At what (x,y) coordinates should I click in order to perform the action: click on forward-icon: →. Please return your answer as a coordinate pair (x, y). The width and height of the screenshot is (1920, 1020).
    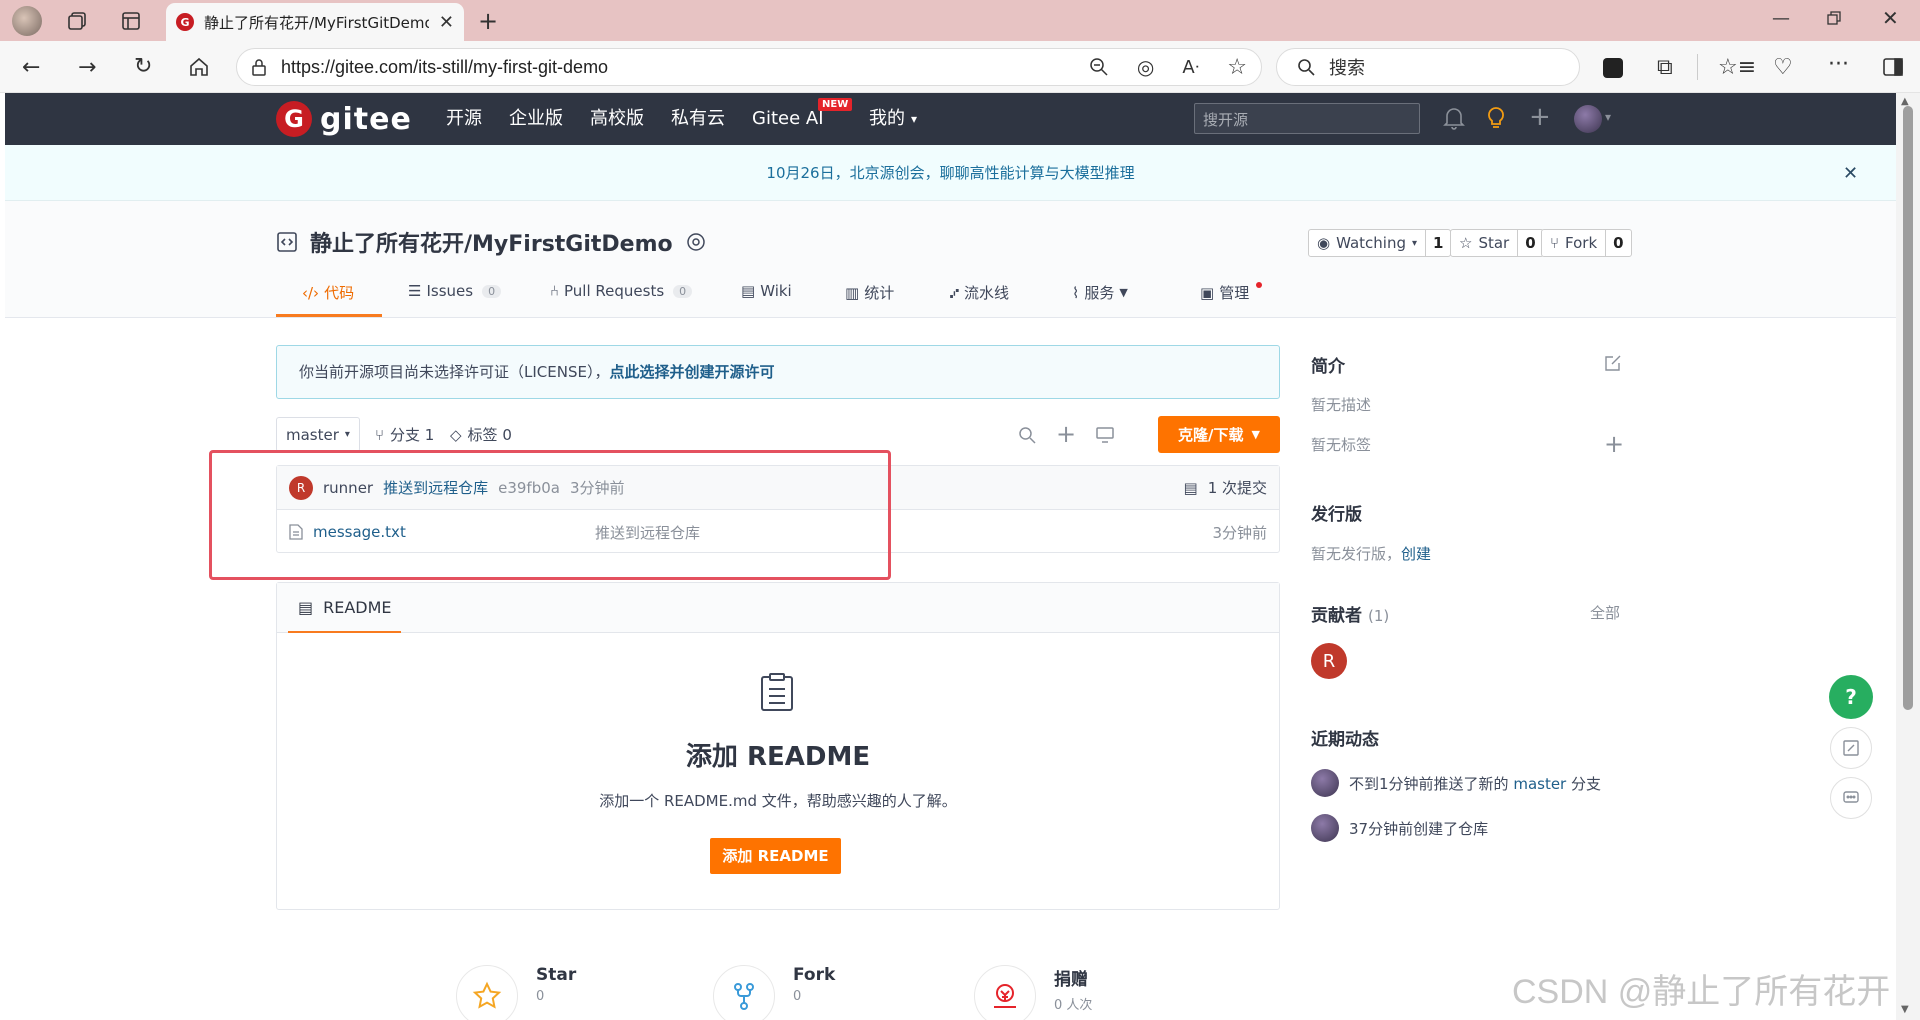
    Looking at the image, I should click on (87, 67).